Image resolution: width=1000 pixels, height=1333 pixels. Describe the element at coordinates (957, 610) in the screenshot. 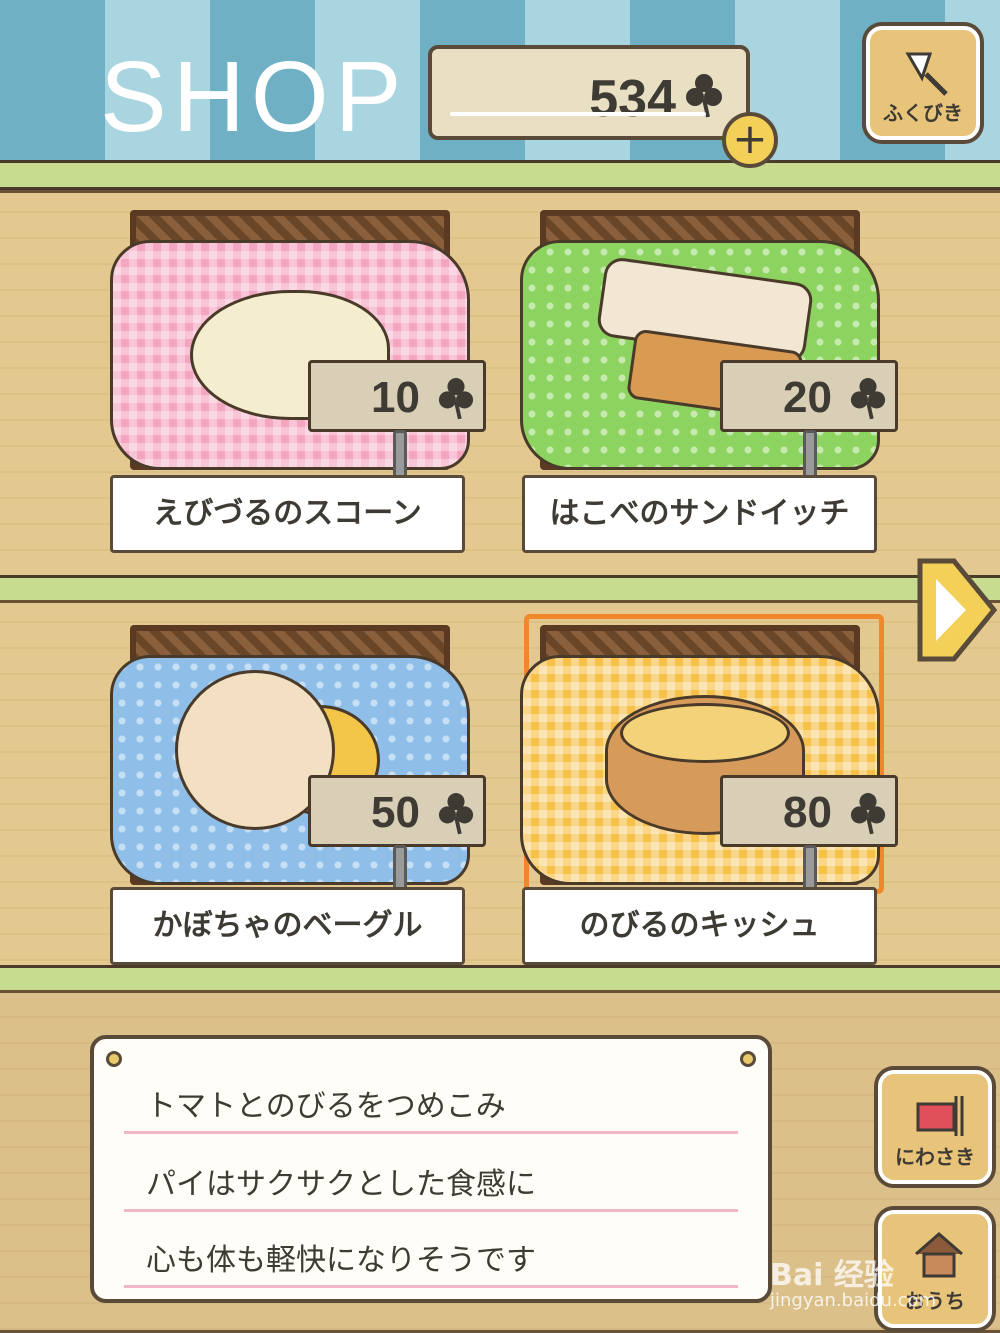

I see `next-page-arrow` at that location.